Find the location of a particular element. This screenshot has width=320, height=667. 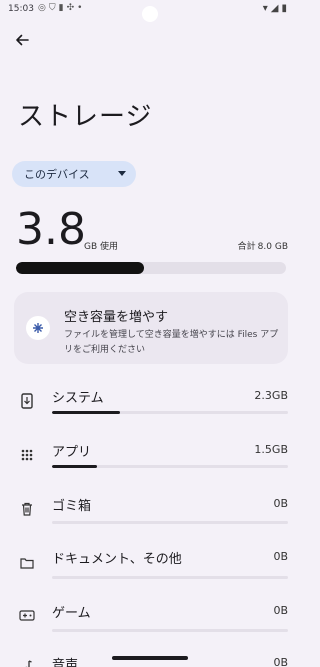

wifi-icon: ▾ is located at coordinates (266, 8).